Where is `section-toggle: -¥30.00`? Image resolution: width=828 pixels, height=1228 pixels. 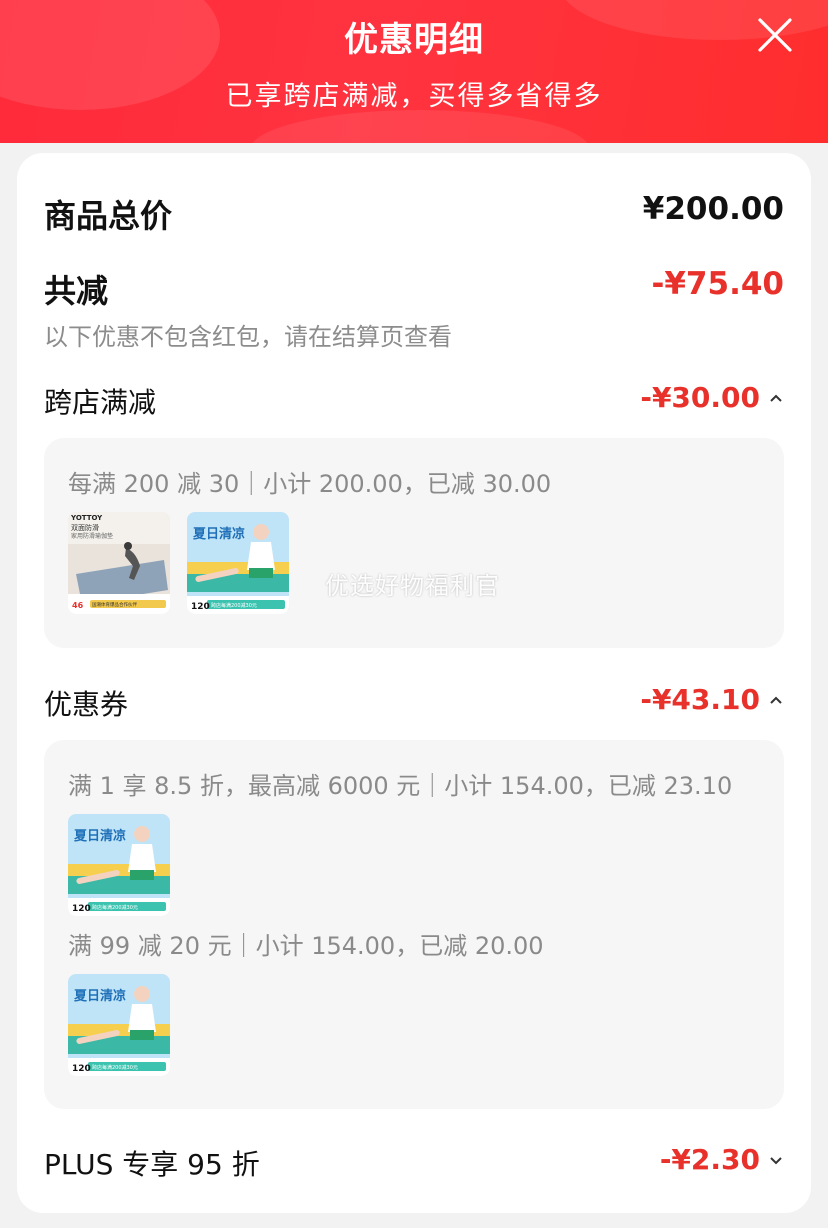
section-toggle: -¥30.00 is located at coordinates (712, 397).